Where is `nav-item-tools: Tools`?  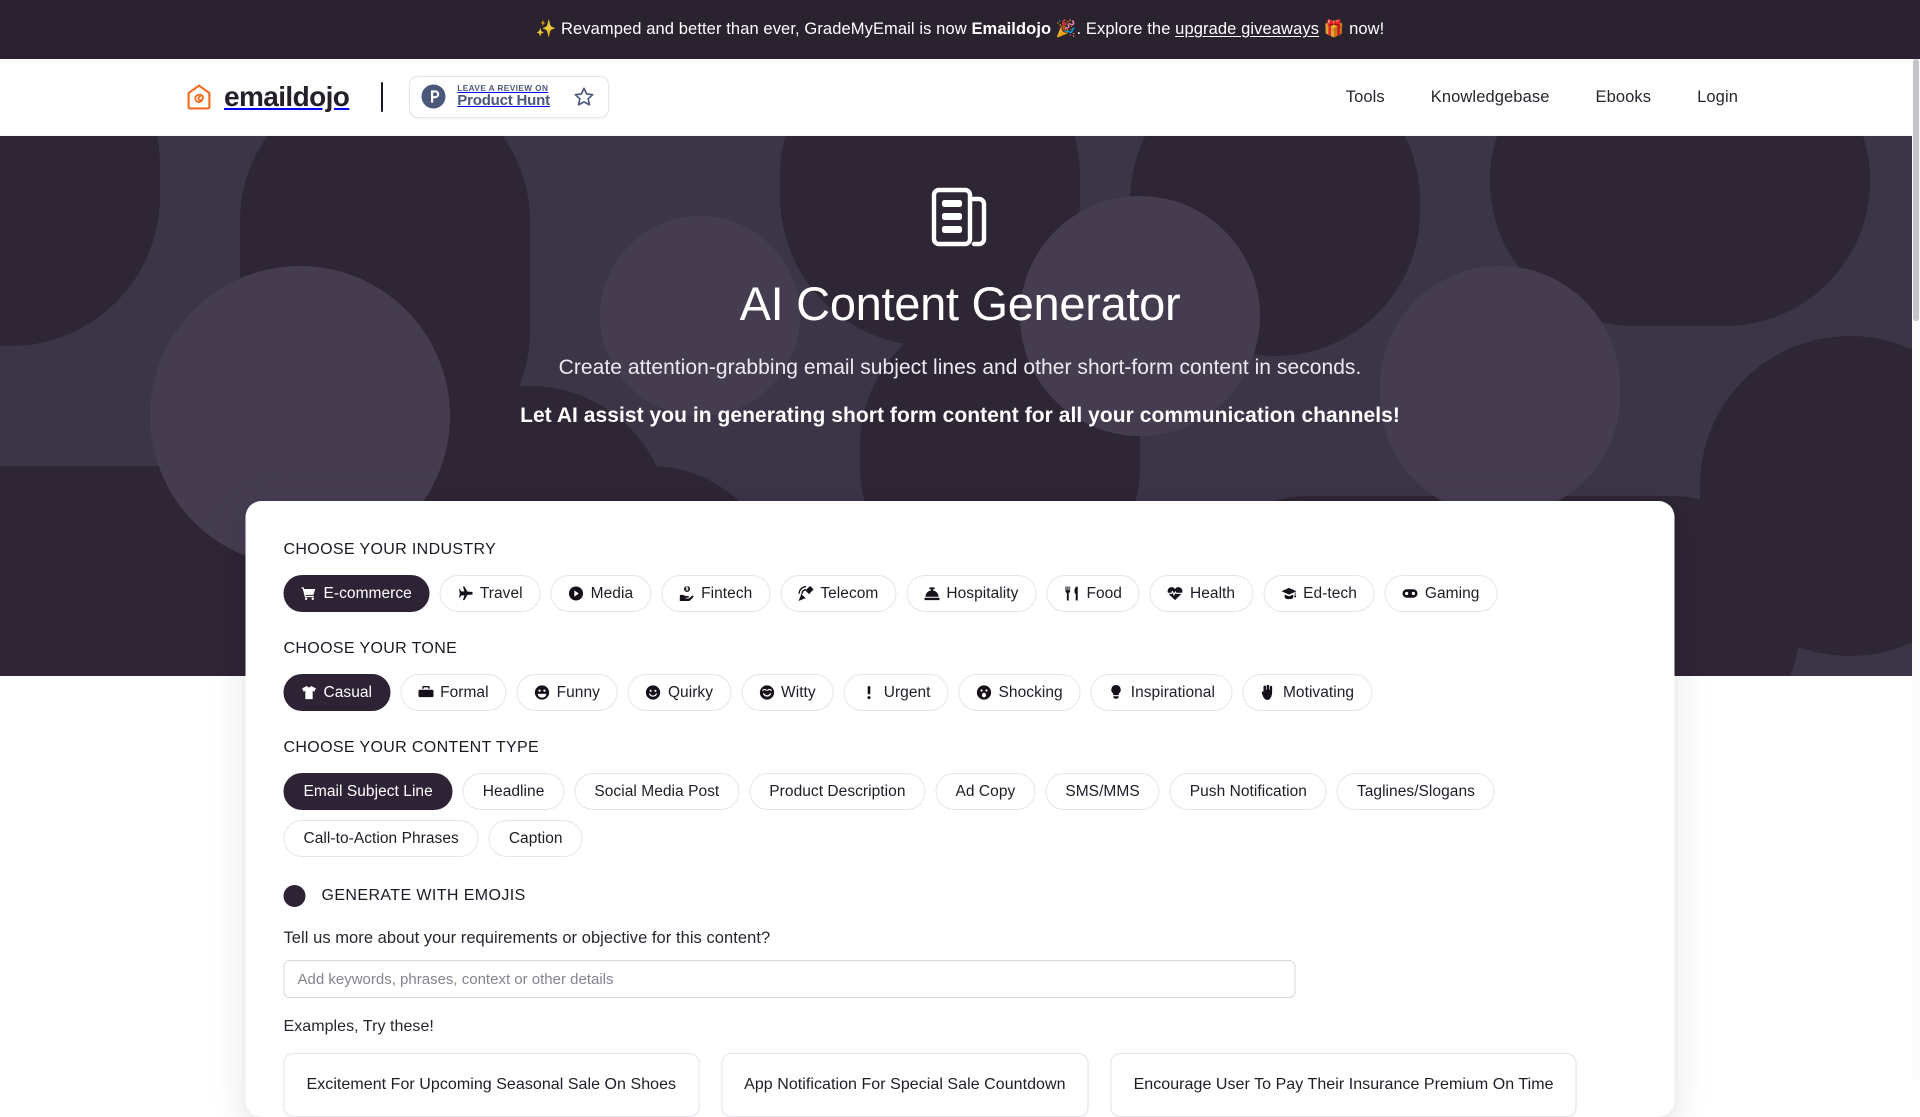 nav-item-tools: Tools is located at coordinates (1365, 97).